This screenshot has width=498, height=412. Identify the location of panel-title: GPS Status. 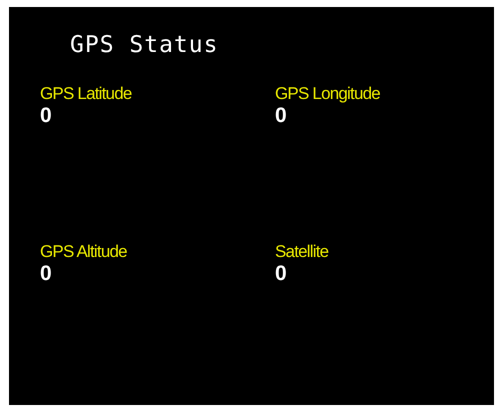
(145, 45).